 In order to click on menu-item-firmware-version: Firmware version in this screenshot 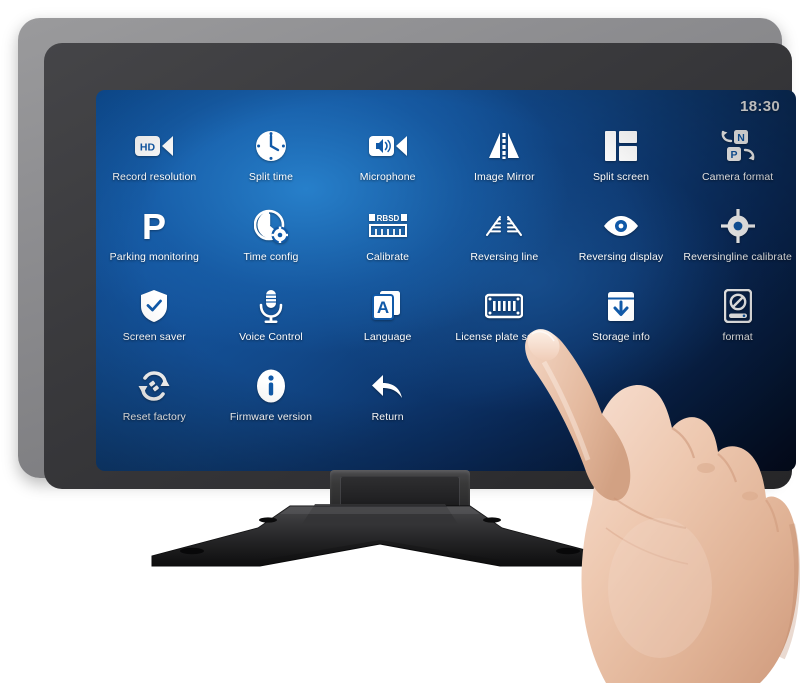, I will do `click(271, 400)`.